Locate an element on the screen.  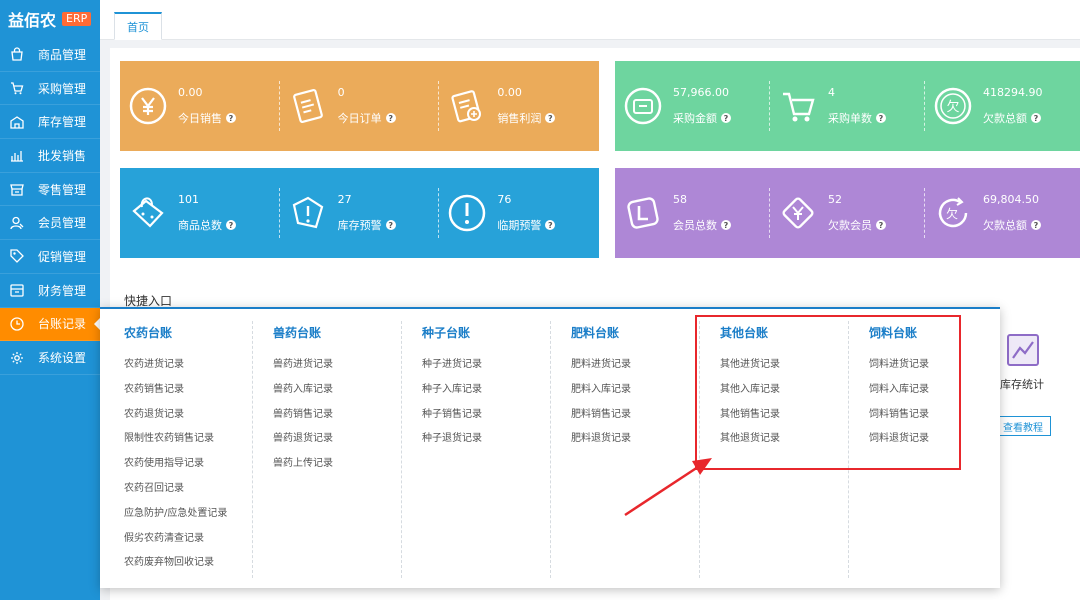
ledger-link: 肥料退货记录 is located at coordinates (635, 439).